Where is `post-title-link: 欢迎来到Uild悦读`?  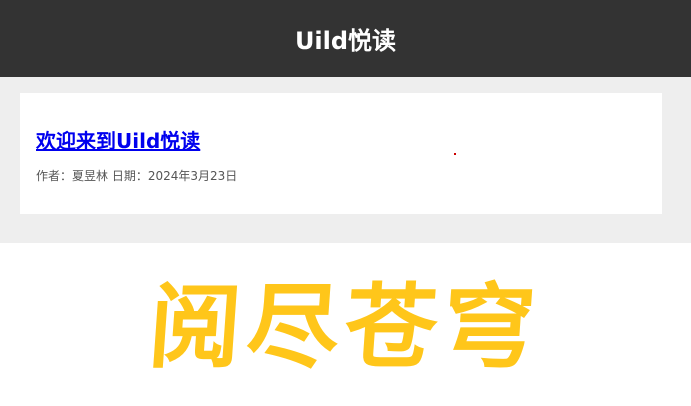
post-title-link: 欢迎来到Uild悦读 is located at coordinates (118, 139).